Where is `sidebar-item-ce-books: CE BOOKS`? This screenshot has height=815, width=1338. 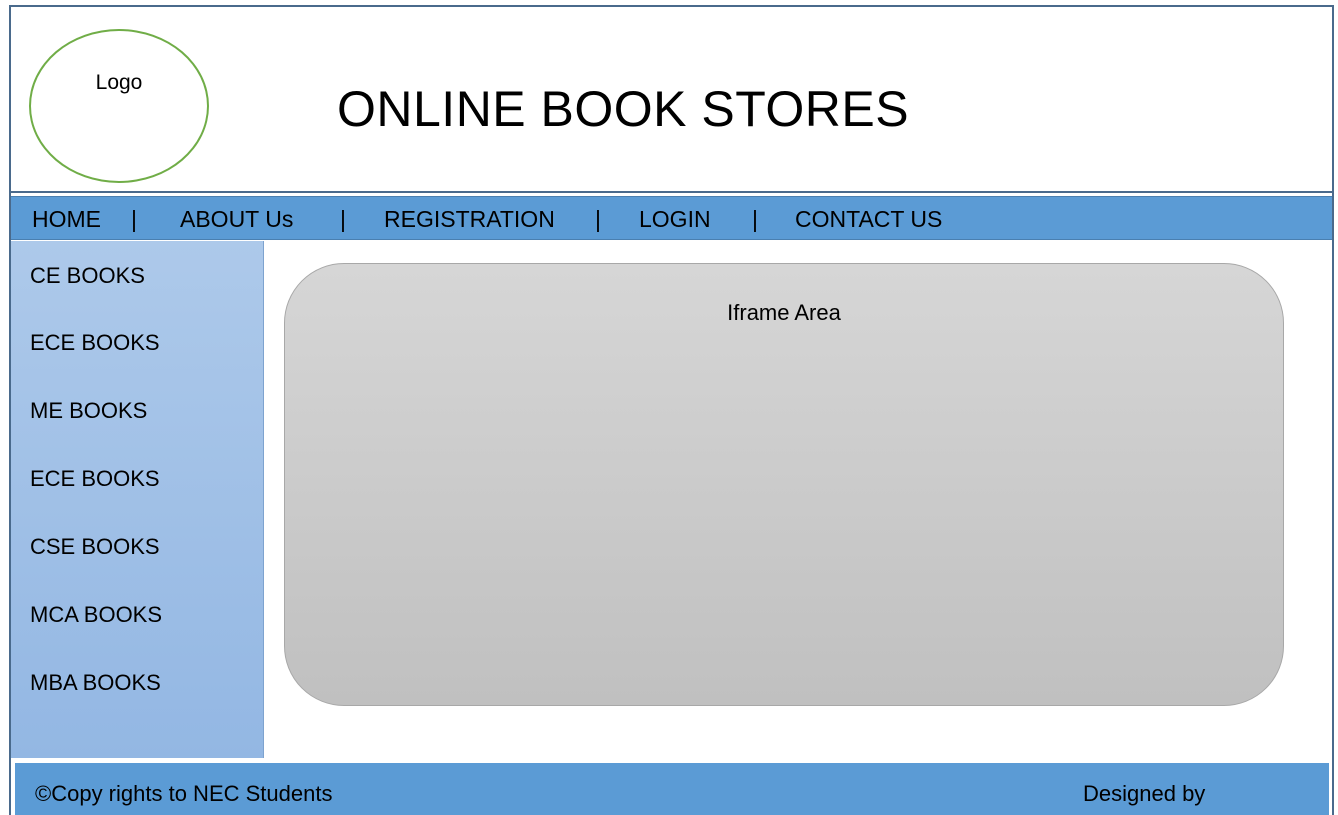 sidebar-item-ce-books: CE BOOKS is located at coordinates (87, 276).